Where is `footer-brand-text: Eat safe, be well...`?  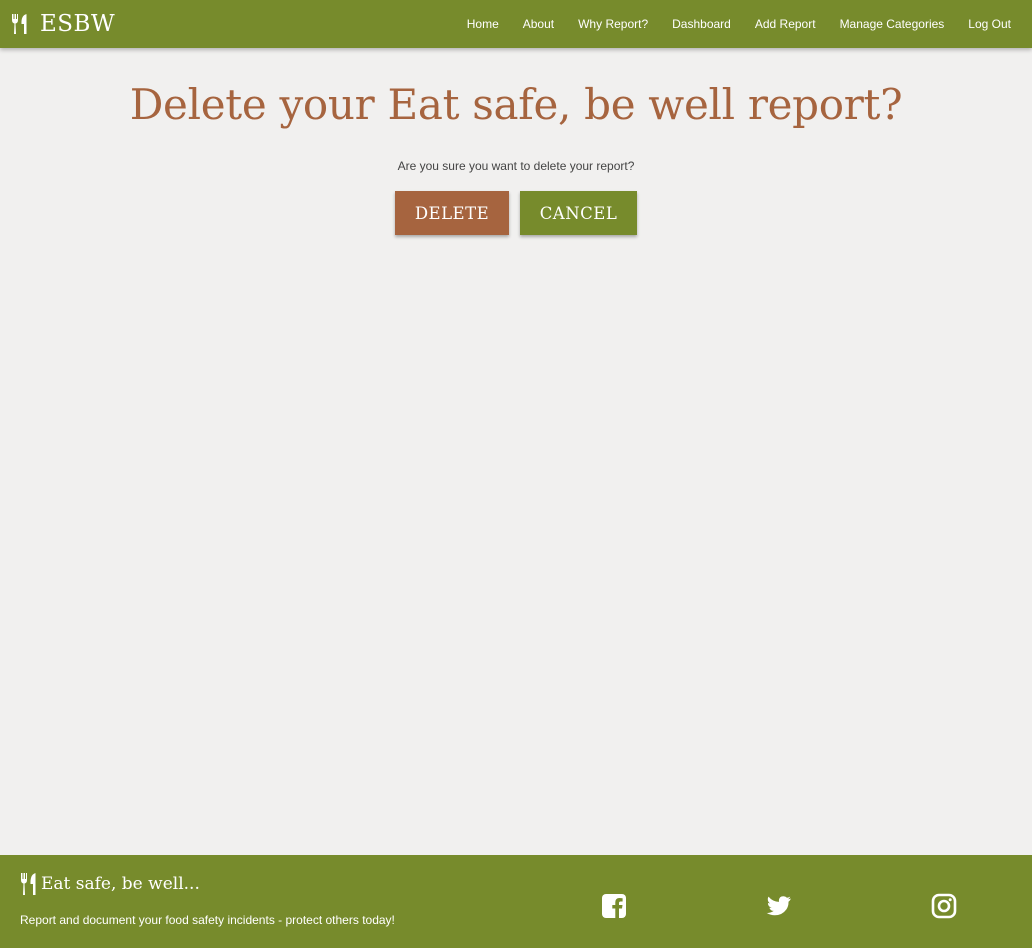 footer-brand-text: Eat safe, be well... is located at coordinates (120, 884).